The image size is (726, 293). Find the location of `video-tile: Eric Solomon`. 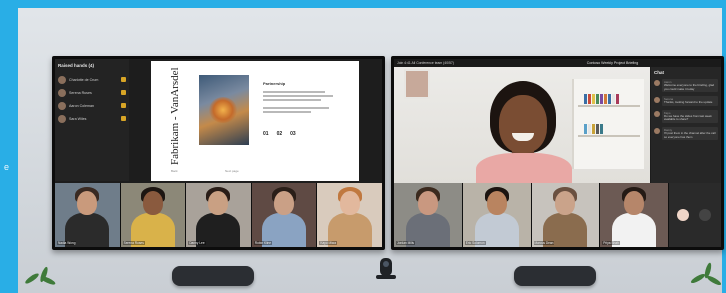

video-tile: Eric Solomon is located at coordinates (496, 215).